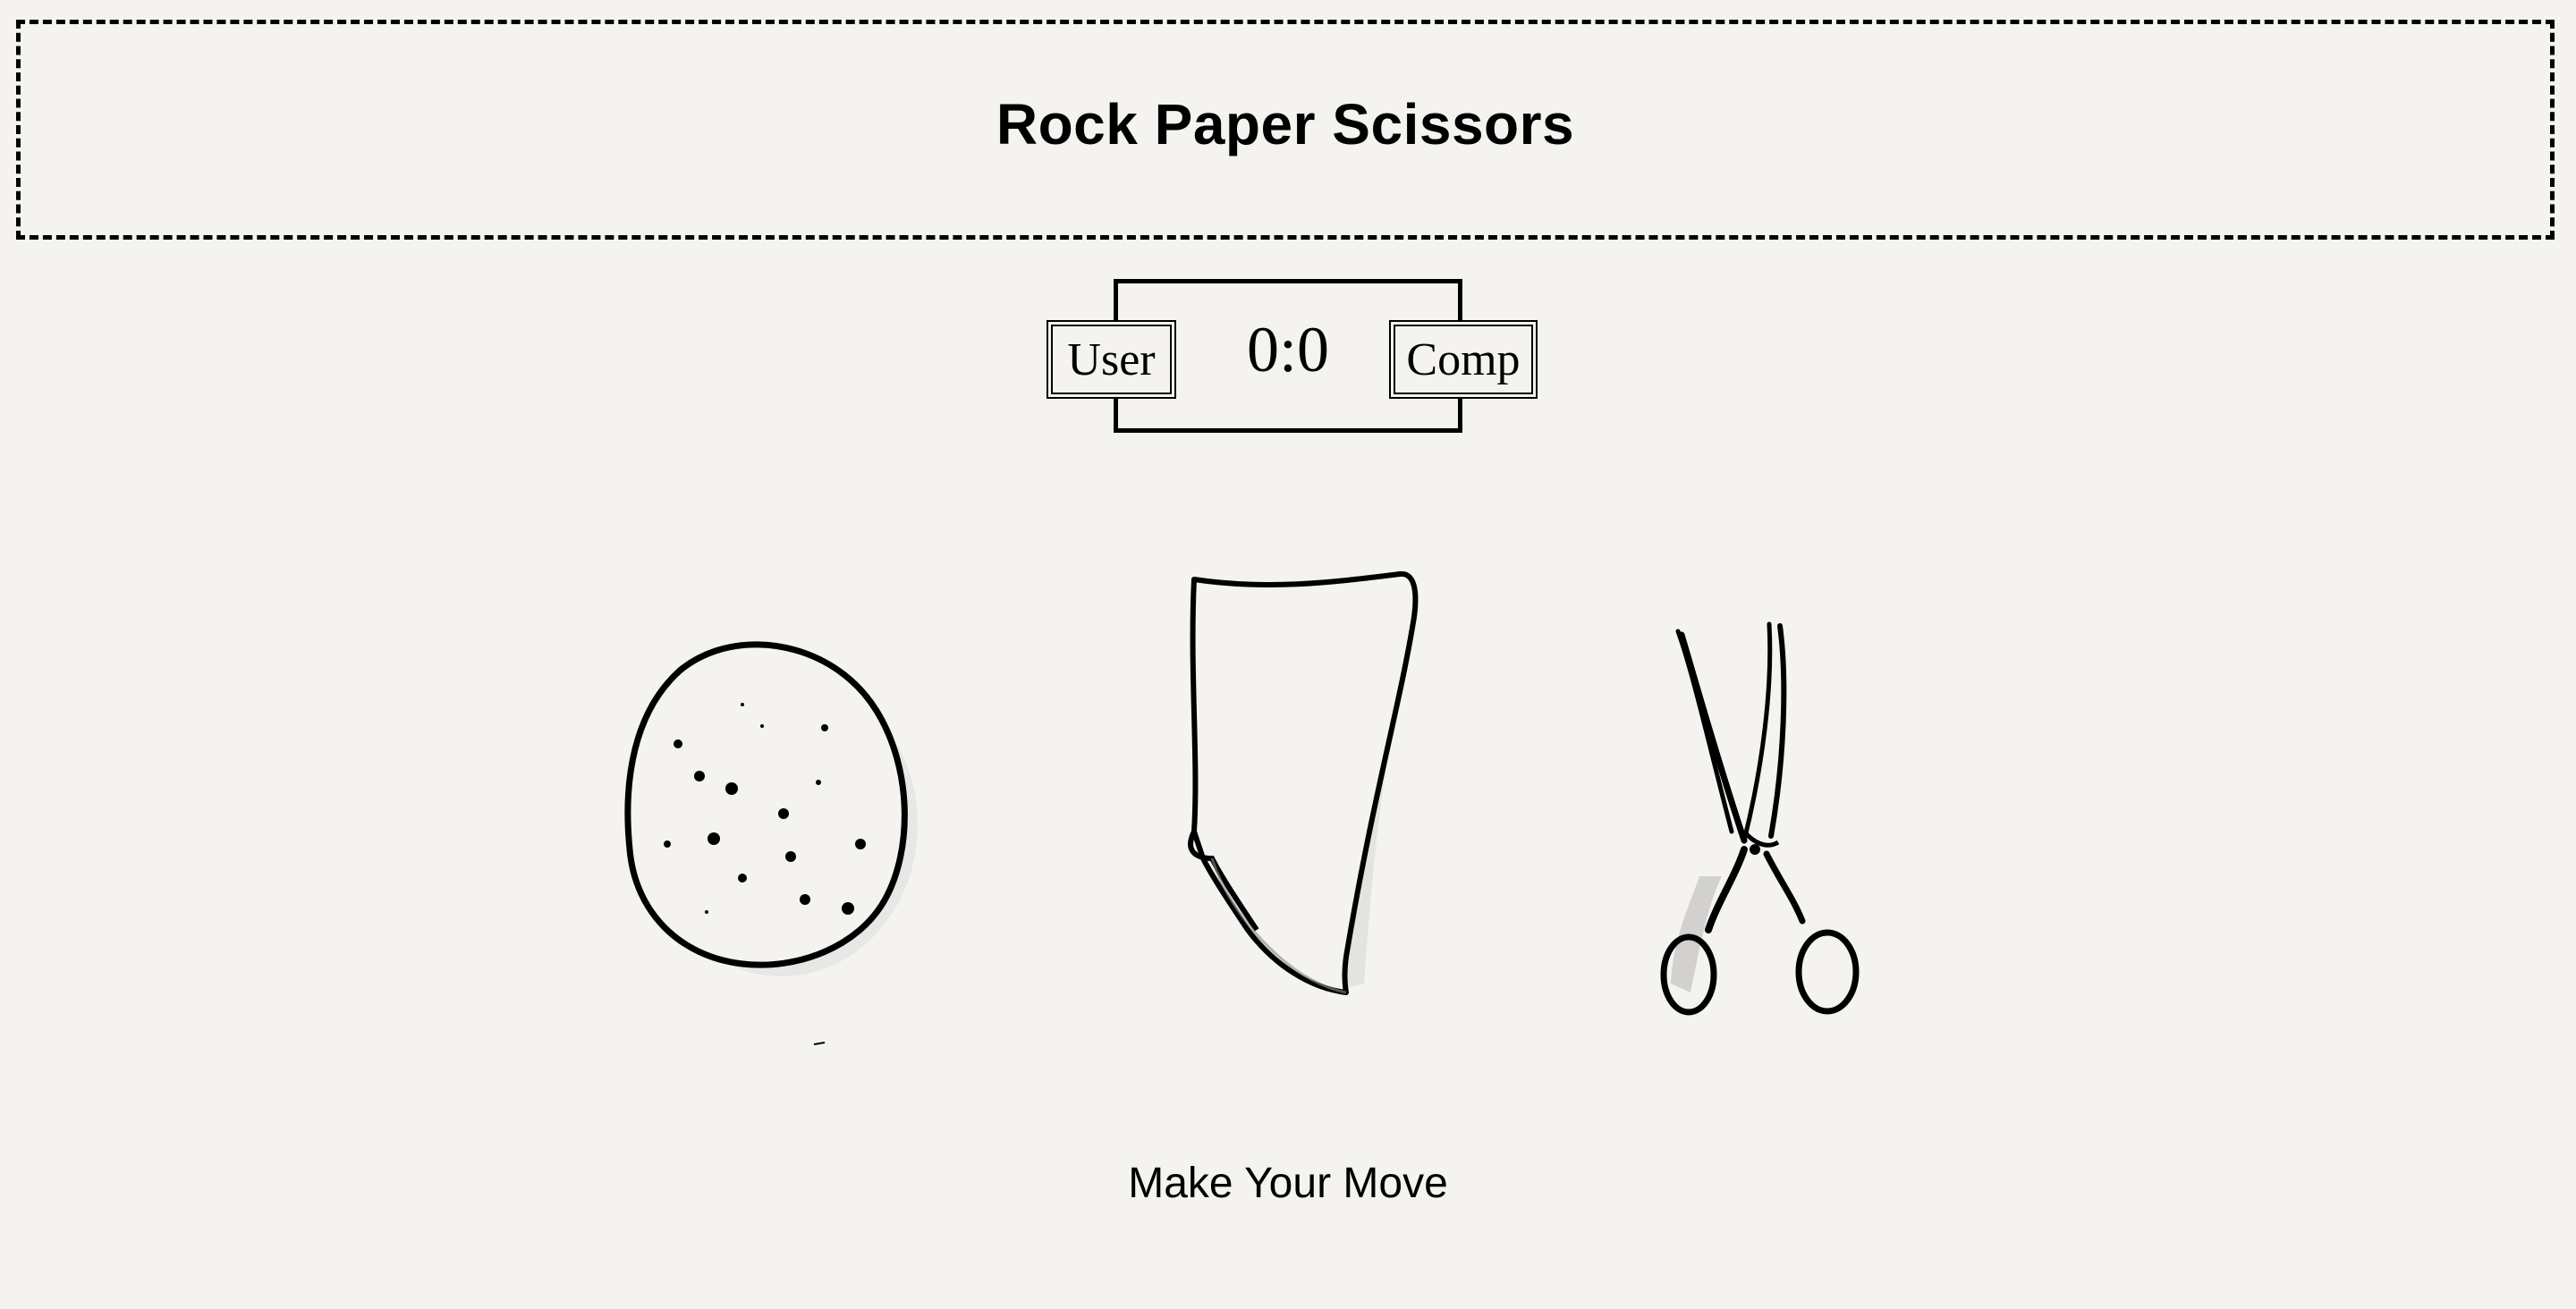 The width and height of the screenshot is (2576, 1309). I want to click on paper-choice-button, so click(1288, 786).